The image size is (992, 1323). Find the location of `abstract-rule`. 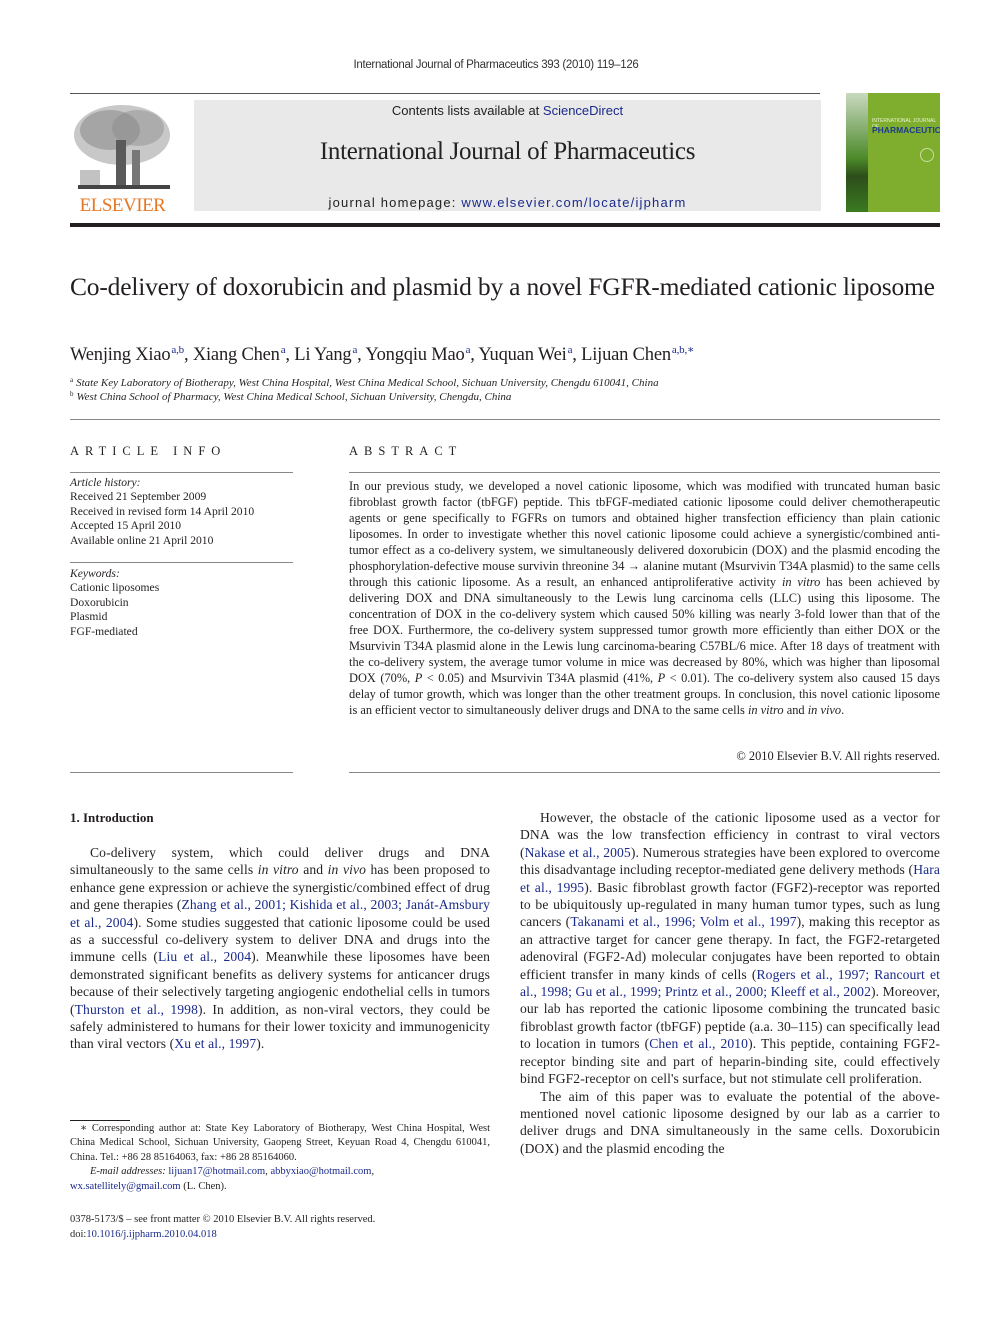

abstract-rule is located at coordinates (644, 472).